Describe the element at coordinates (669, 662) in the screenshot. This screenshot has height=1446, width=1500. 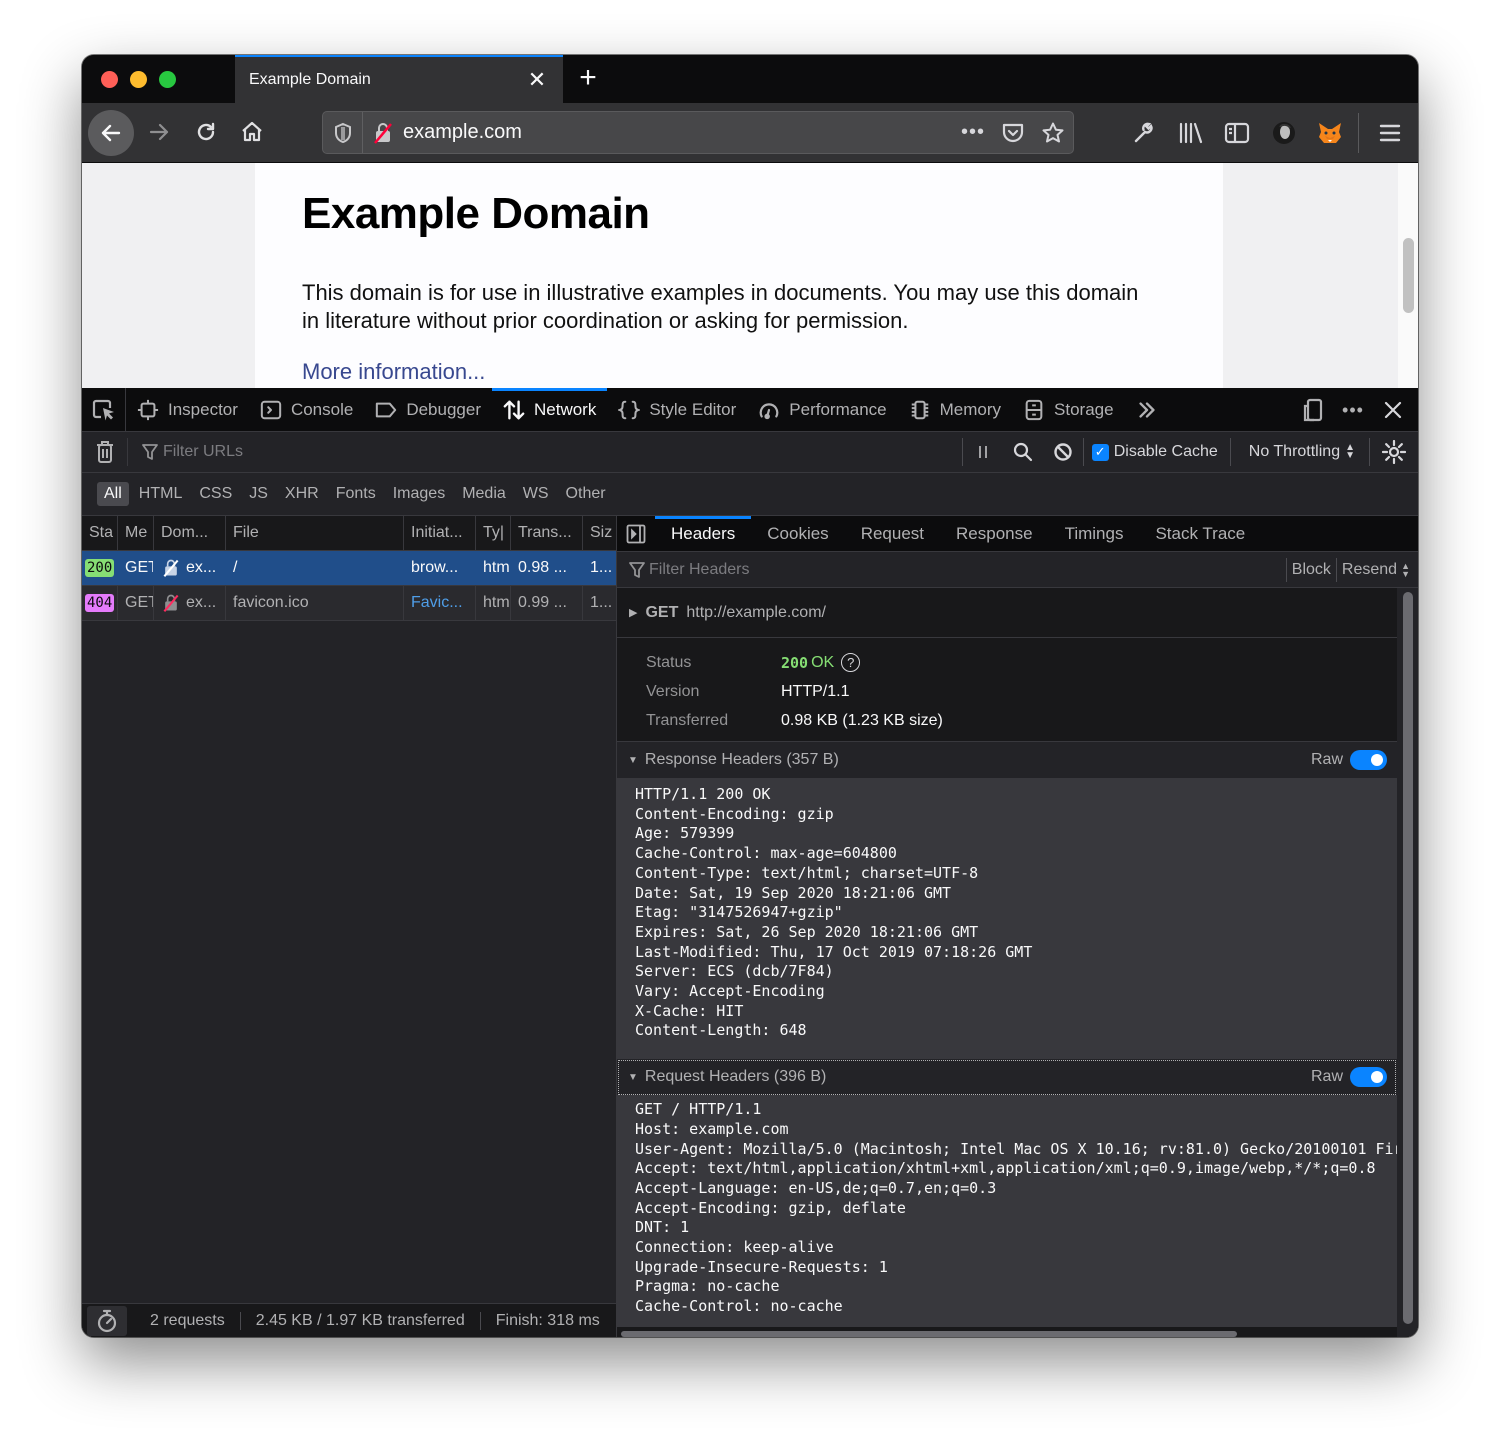
I see `status-label: Status` at that location.